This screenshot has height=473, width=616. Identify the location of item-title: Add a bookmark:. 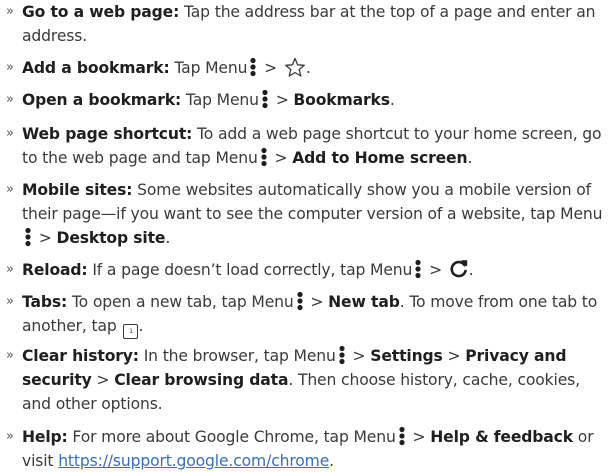
(96, 68).